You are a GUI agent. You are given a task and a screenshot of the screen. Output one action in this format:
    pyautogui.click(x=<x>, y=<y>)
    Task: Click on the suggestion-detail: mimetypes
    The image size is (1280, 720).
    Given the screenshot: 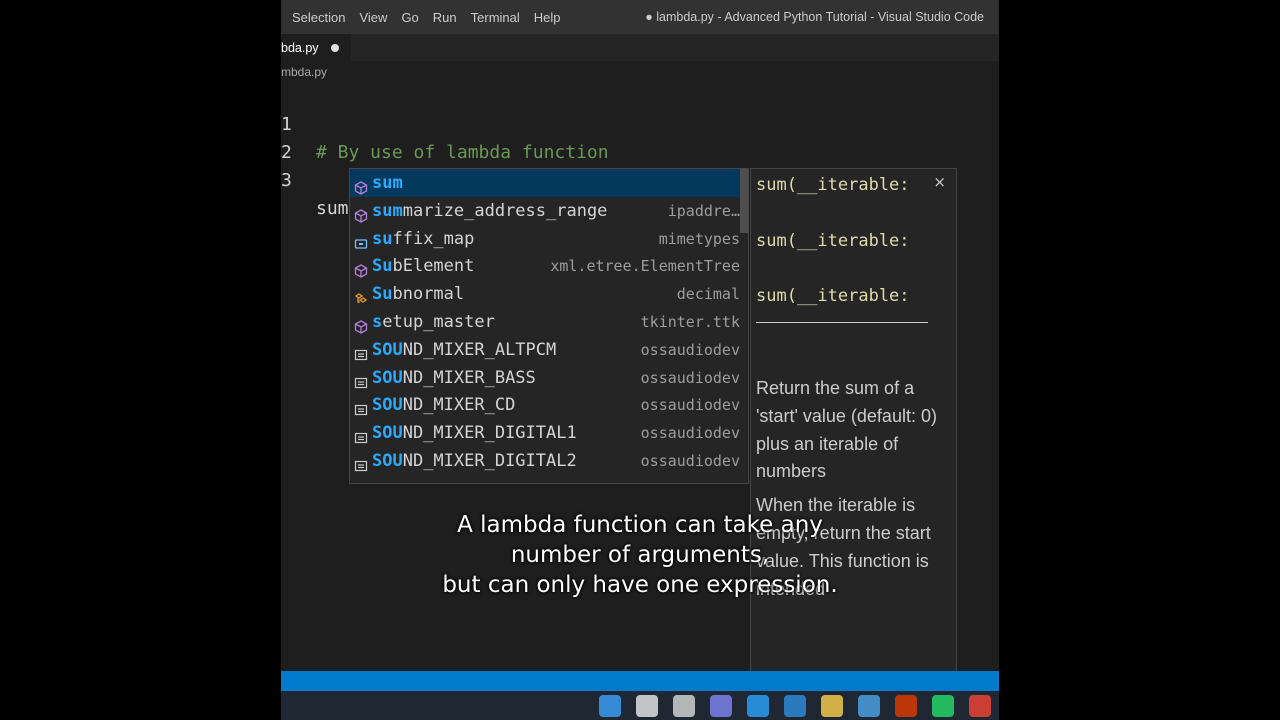 What is the action you would take?
    pyautogui.click(x=699, y=238)
    